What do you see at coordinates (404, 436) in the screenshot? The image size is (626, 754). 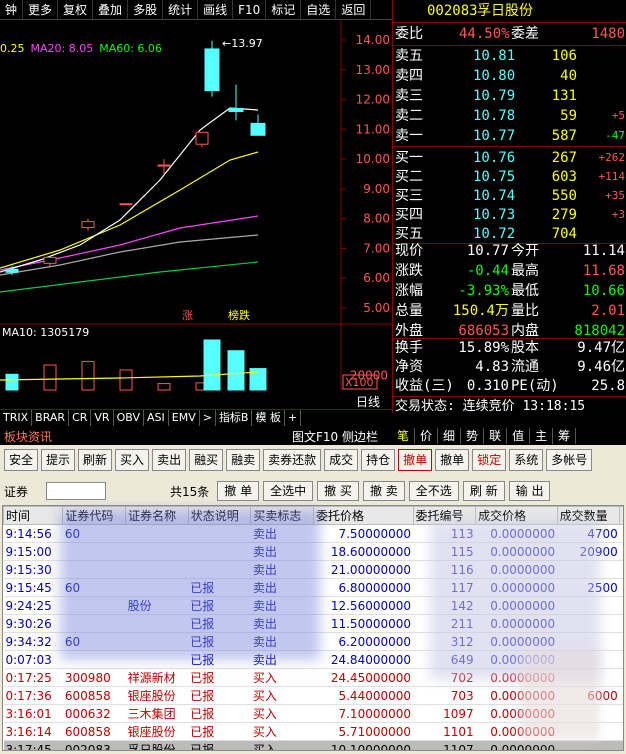 I see `quote-tab: 笔` at bounding box center [404, 436].